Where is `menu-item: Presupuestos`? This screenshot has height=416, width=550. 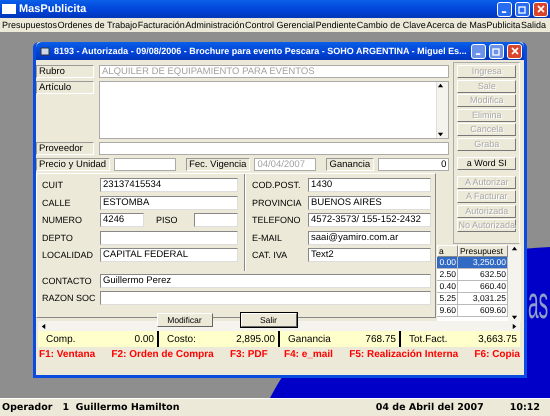 menu-item: Presupuestos is located at coordinates (30, 25).